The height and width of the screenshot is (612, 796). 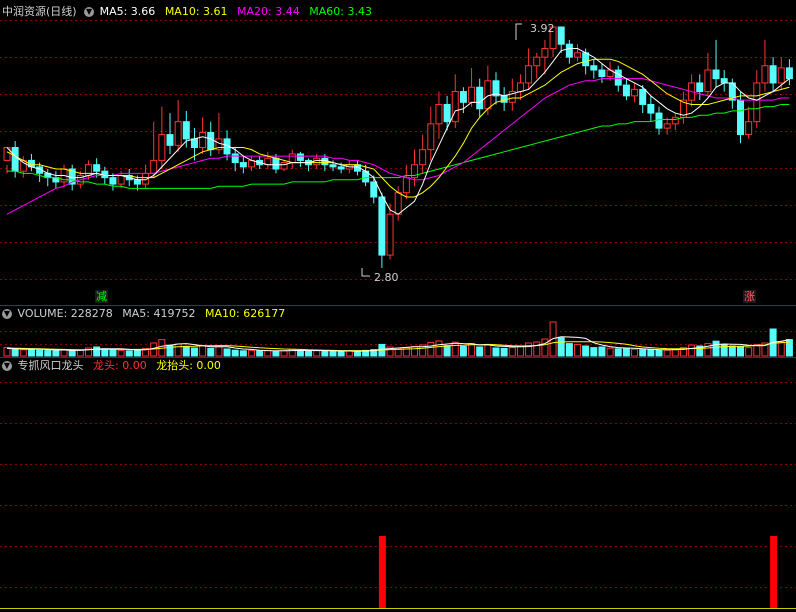 What do you see at coordinates (101, 296) in the screenshot?
I see `reduce-tag: 减` at bounding box center [101, 296].